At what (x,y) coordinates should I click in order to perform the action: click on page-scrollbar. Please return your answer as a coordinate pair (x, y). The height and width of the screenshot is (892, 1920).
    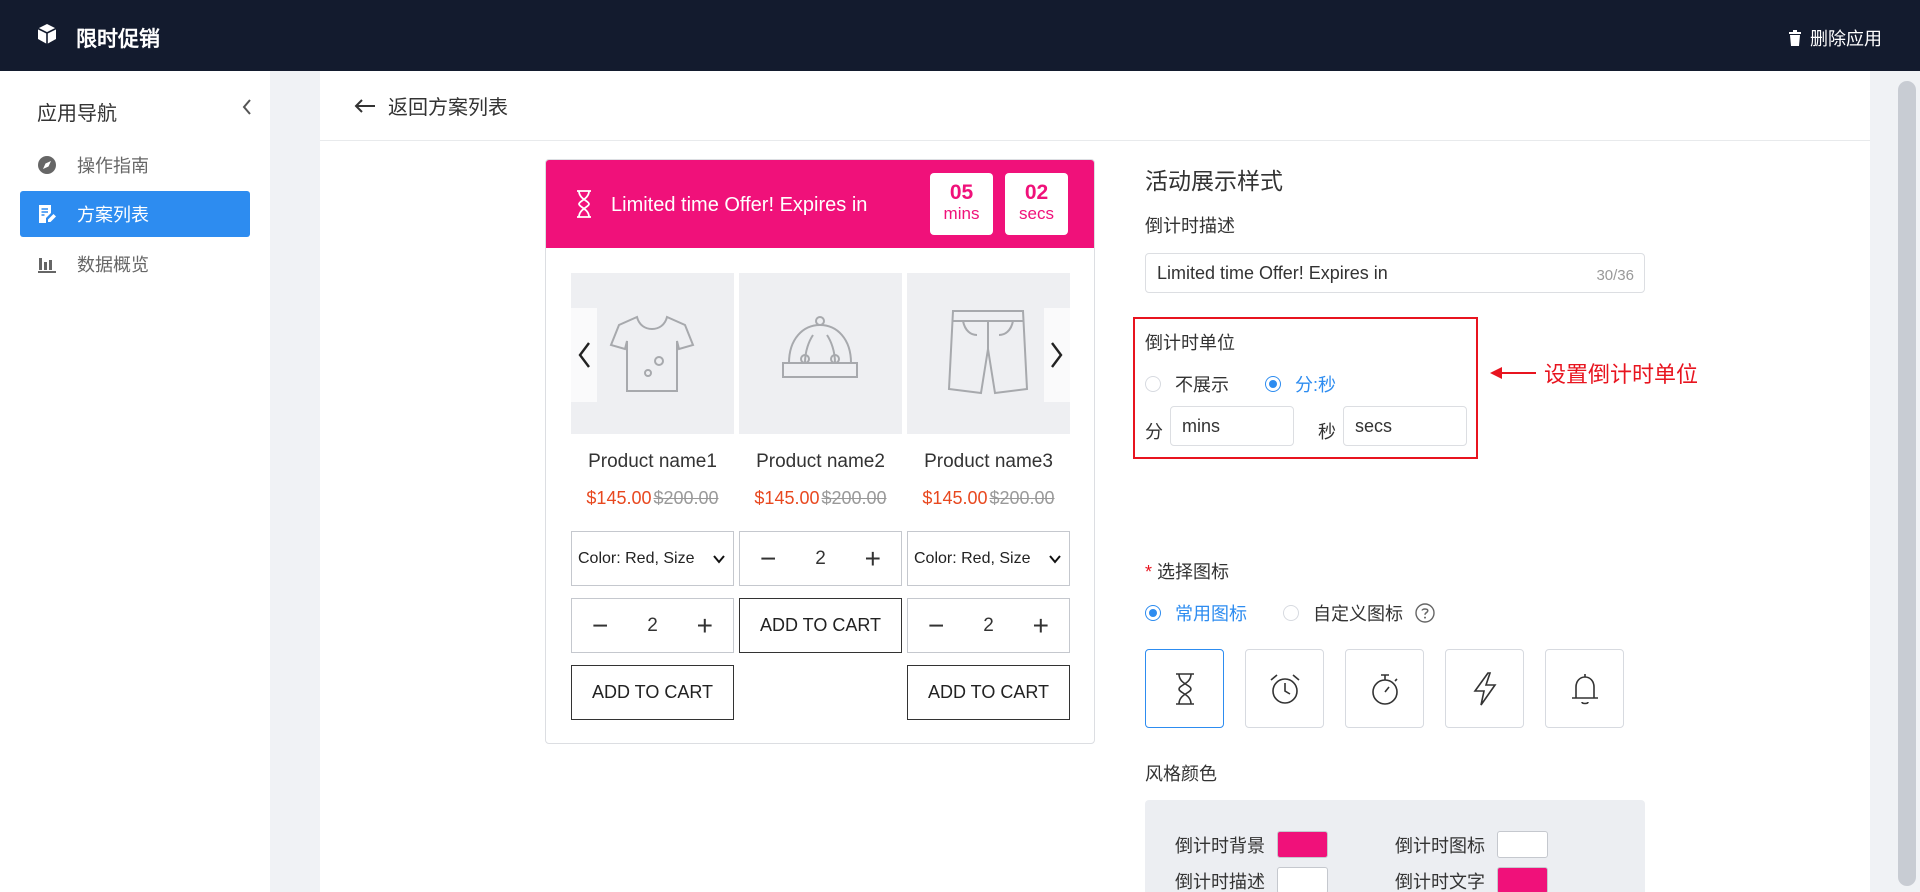
    Looking at the image, I should click on (1906, 481).